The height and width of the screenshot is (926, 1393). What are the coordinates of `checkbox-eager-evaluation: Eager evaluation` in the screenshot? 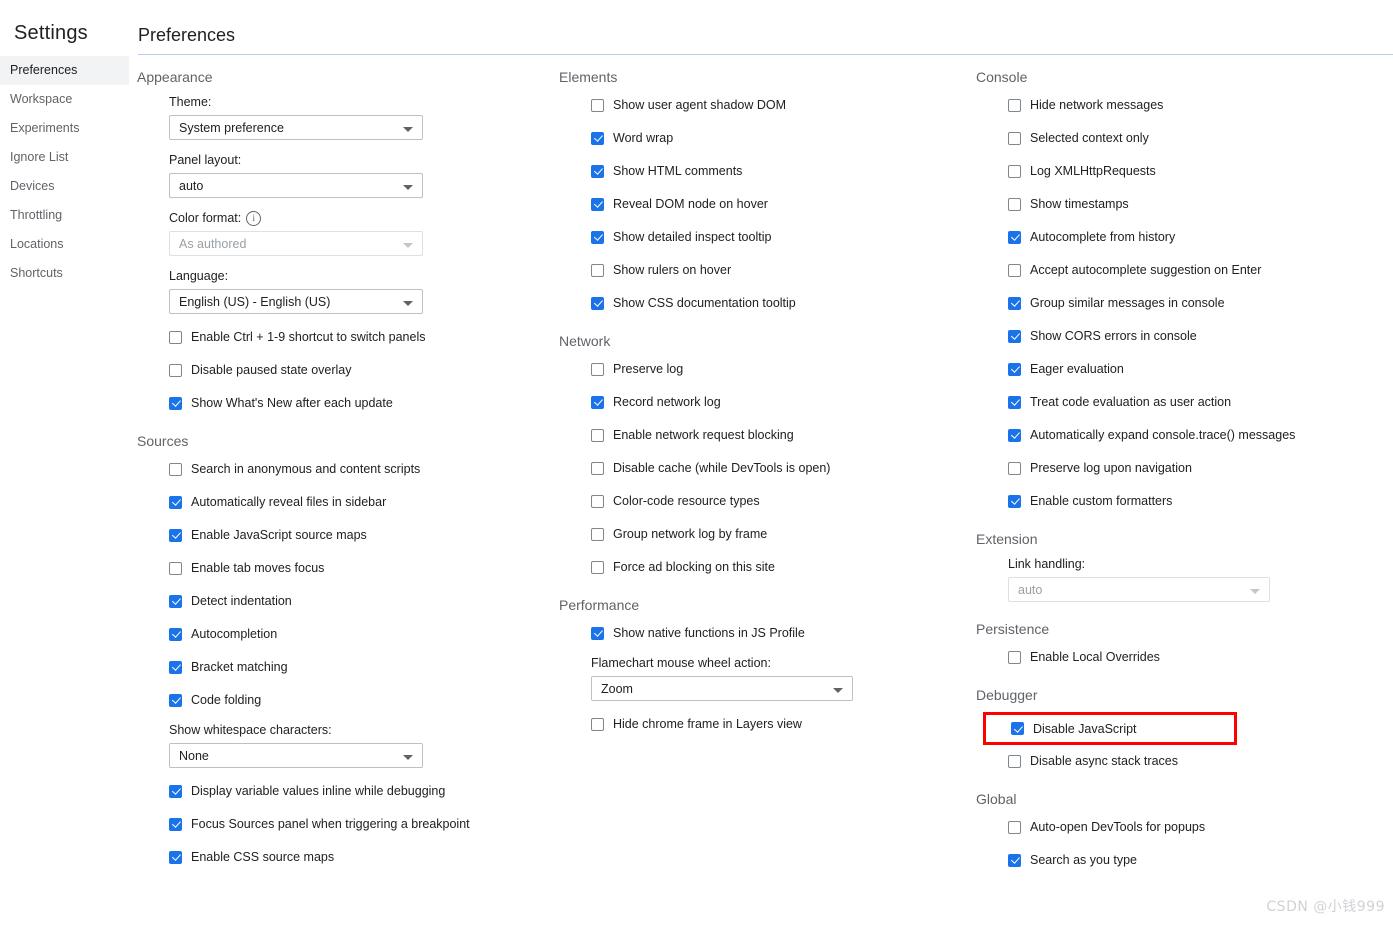 It's located at (1181, 369).